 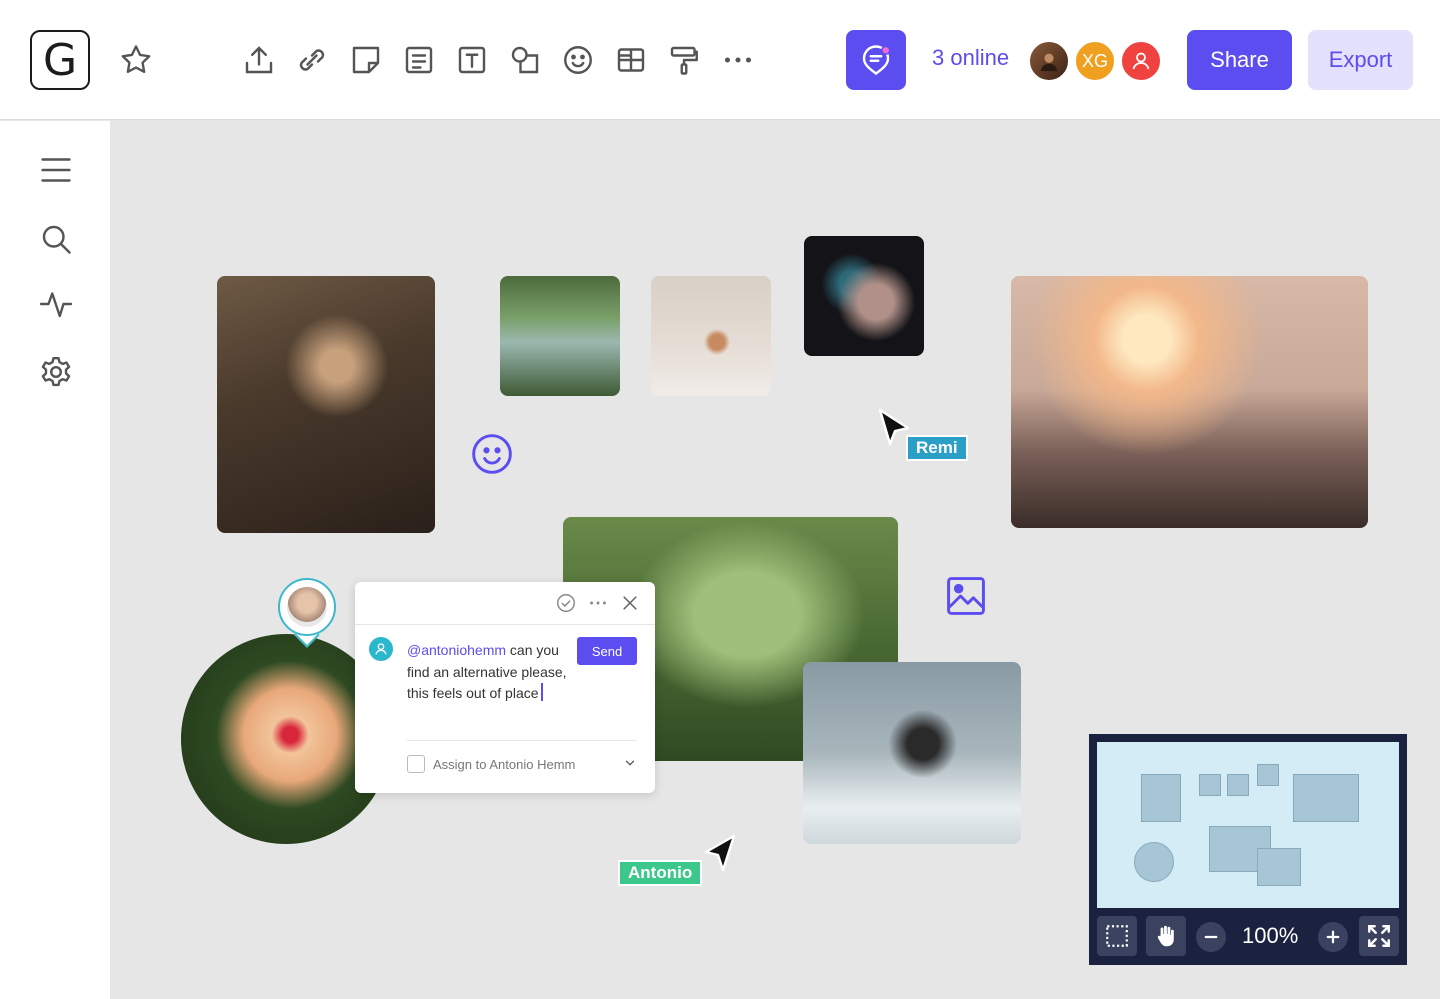 I want to click on photo-boys, so click(x=560, y=336).